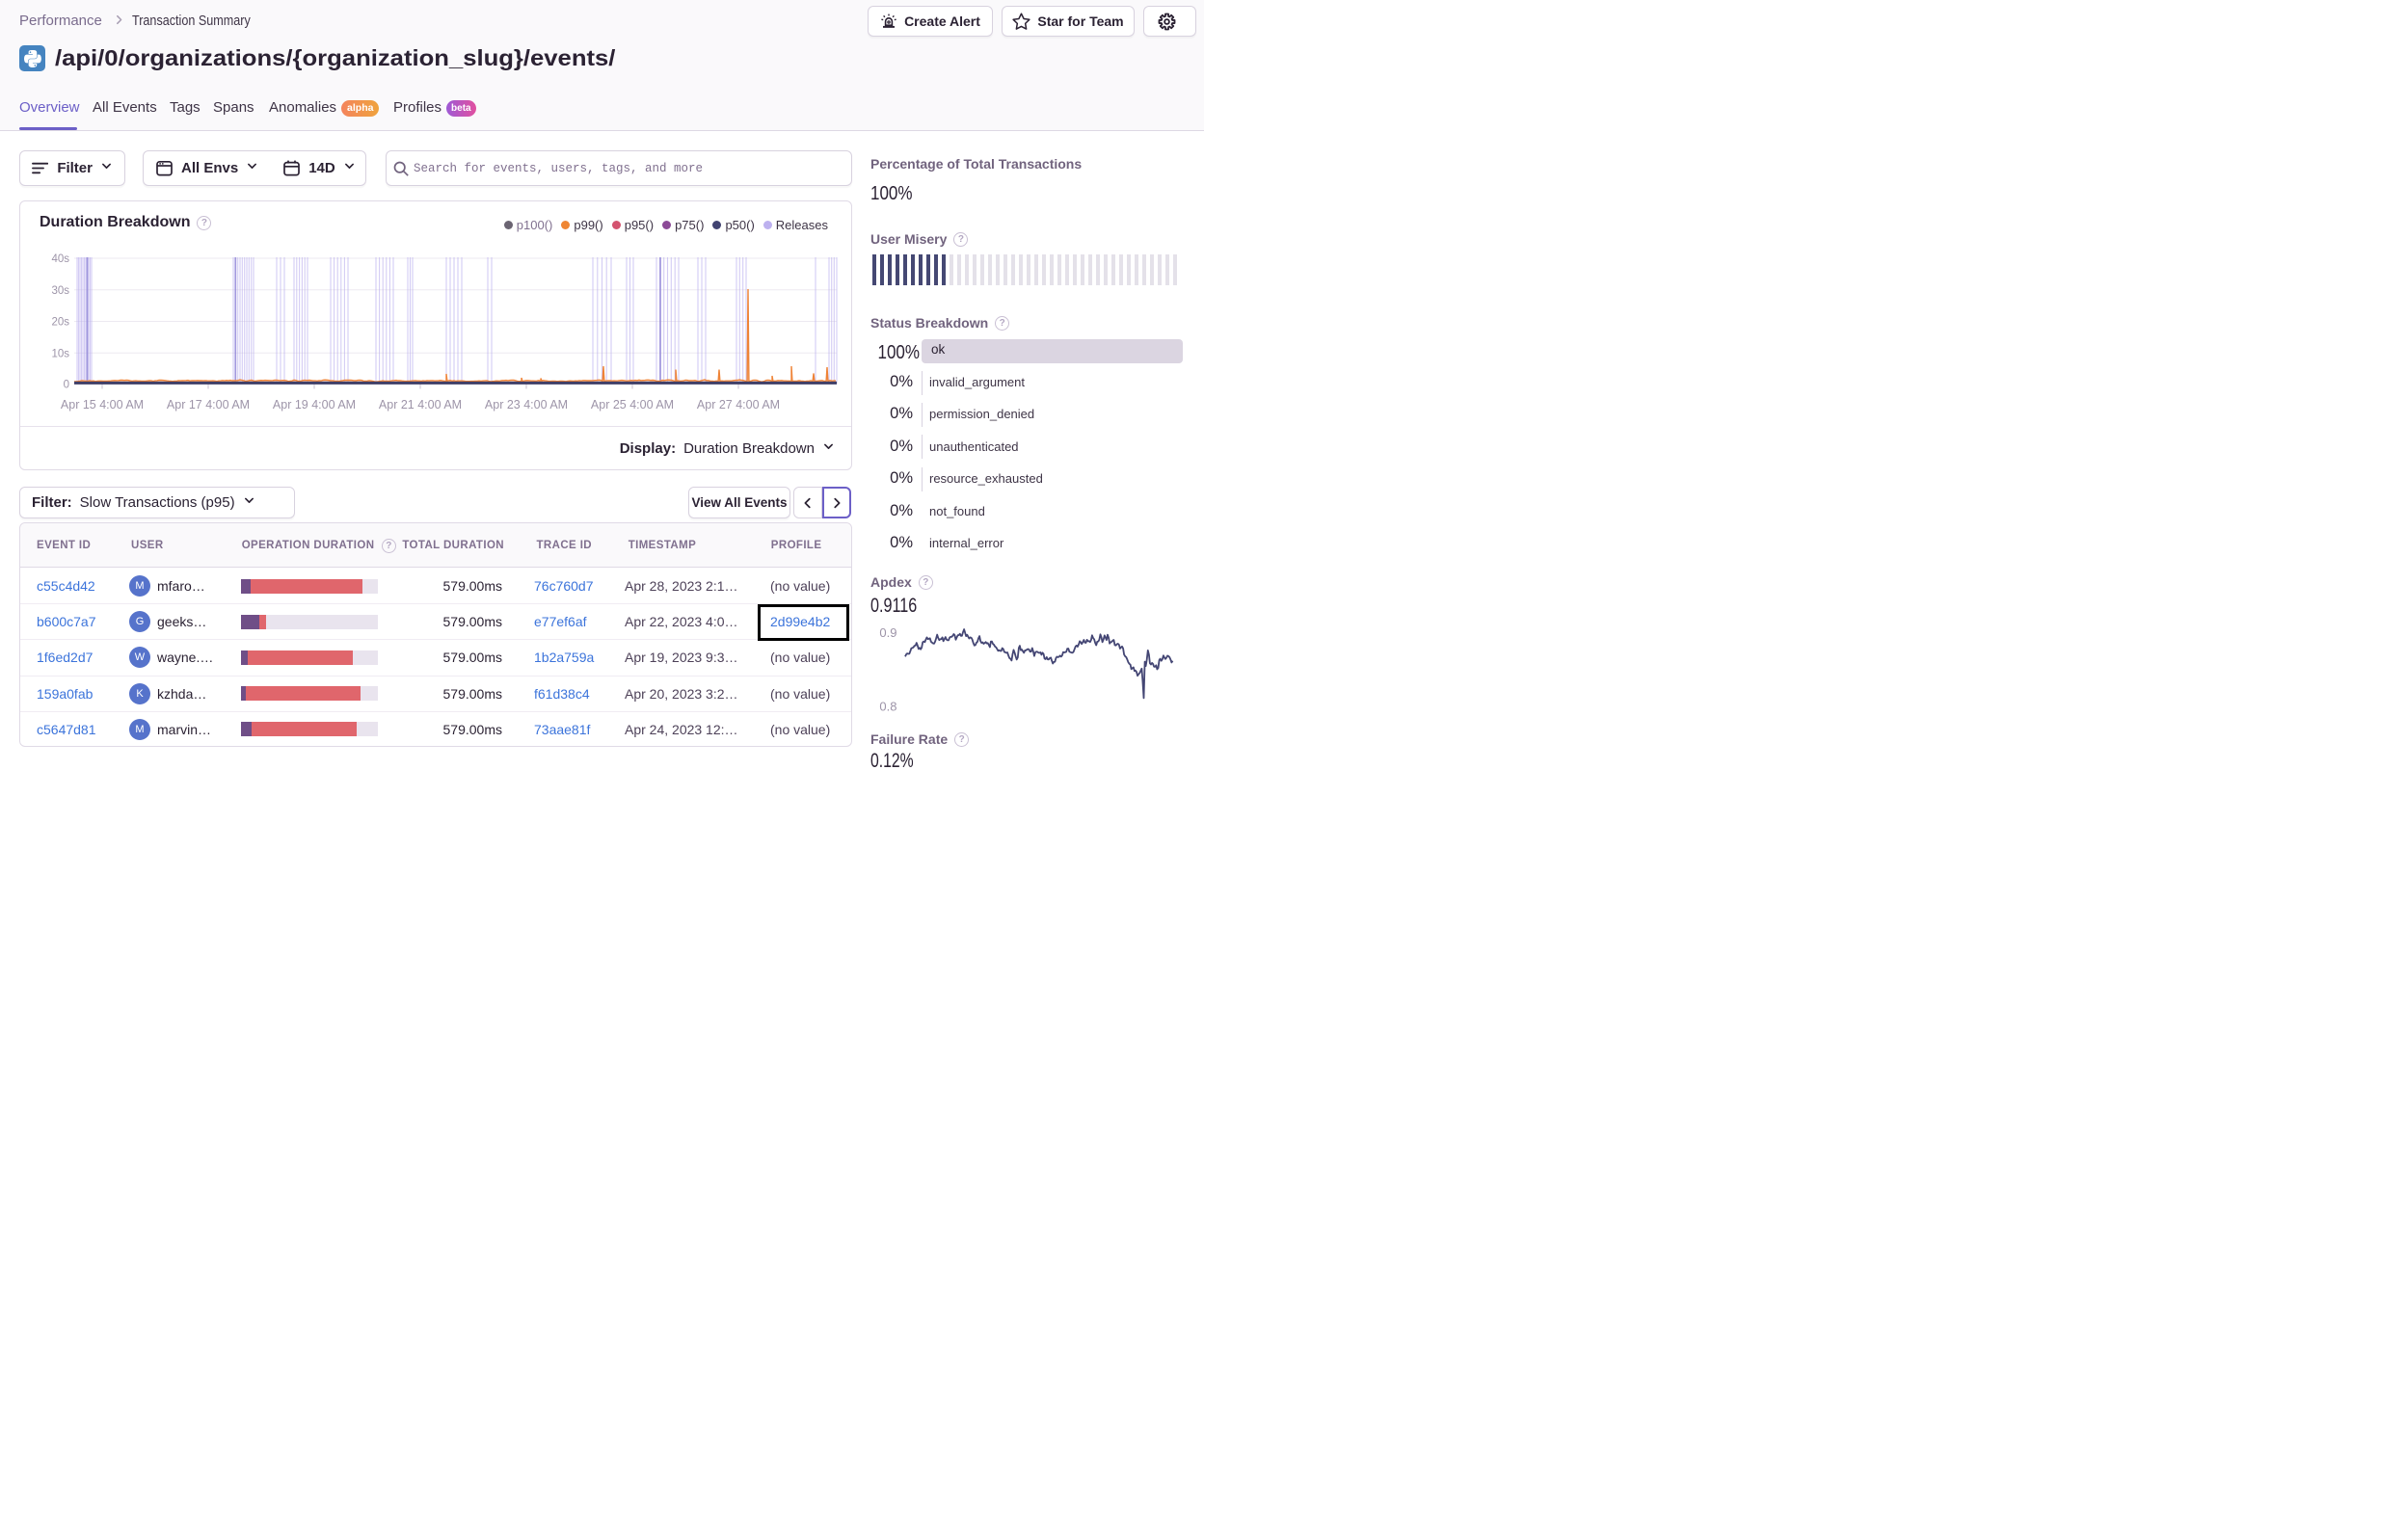  What do you see at coordinates (102, 404) in the screenshot?
I see `svg-text: Apr 15 4:00 AM` at bounding box center [102, 404].